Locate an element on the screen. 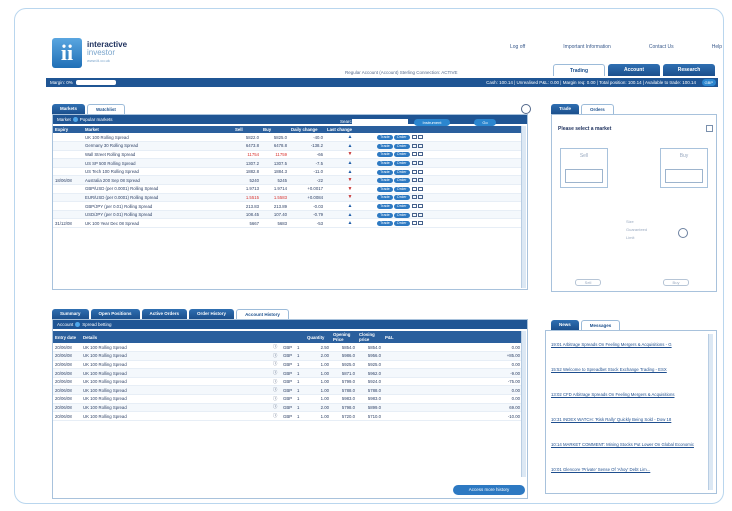  tab-markets: Markets is located at coordinates (69, 109).